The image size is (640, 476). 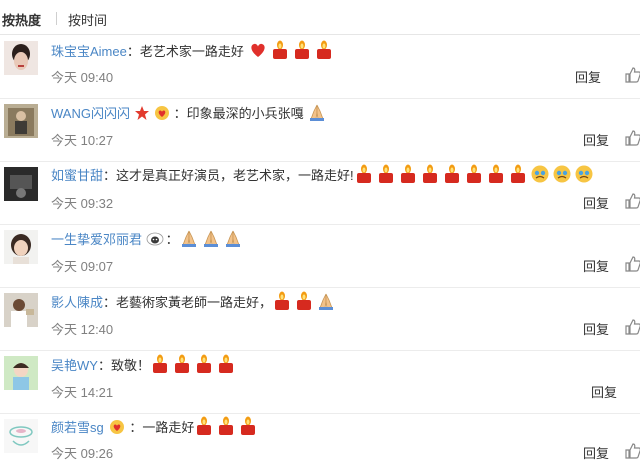 I want to click on comment-item: 颜若雪sg ：一路走好 今天 09:26 回复, so click(x=320, y=444).